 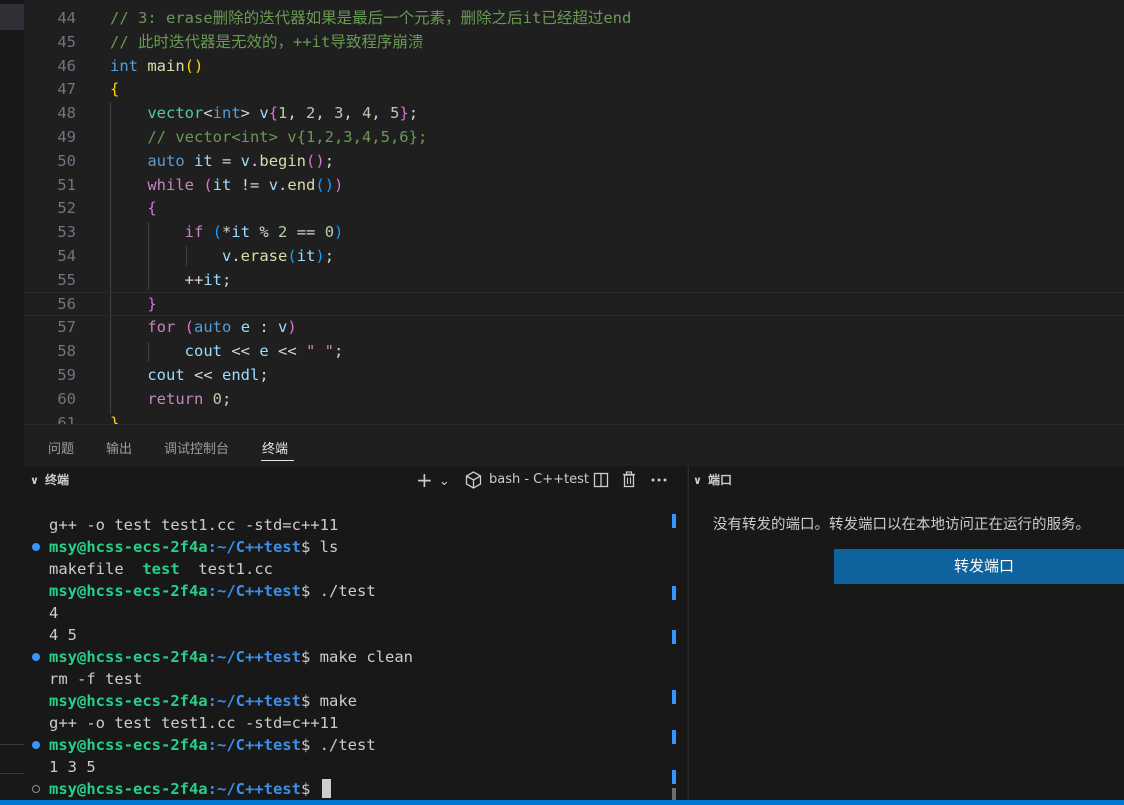 I want to click on code-line: 46 int main(), so click(x=574, y=66).